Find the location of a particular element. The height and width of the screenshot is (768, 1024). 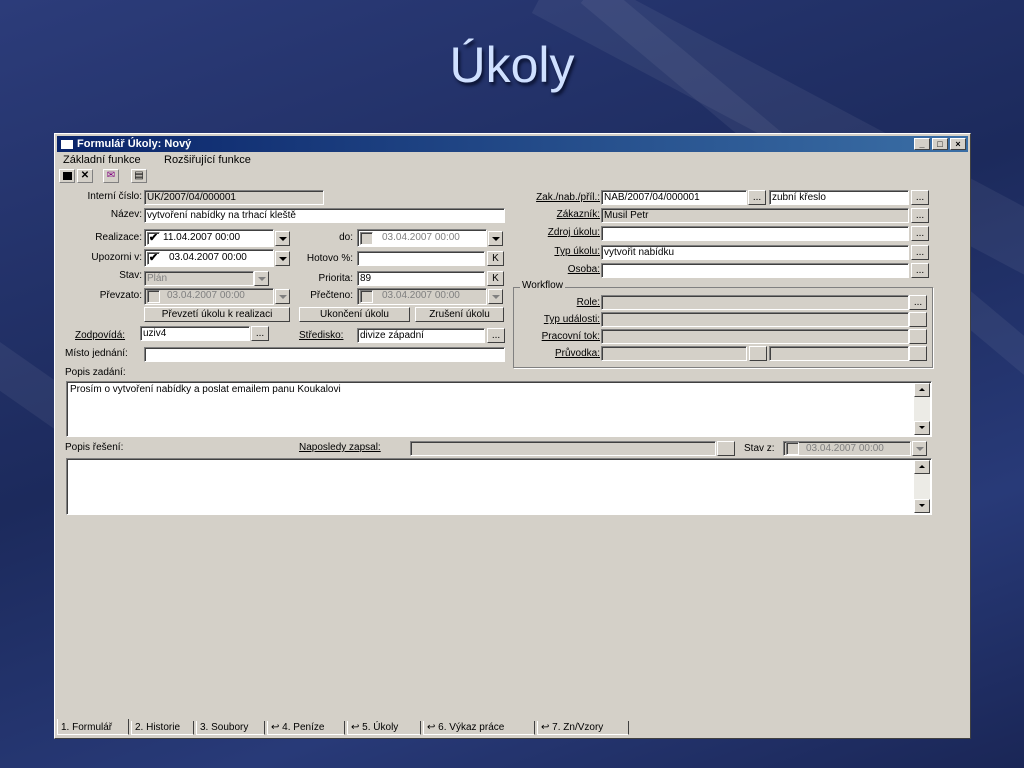

zak-nab-description-field: zubní křeslo is located at coordinates (839, 197).